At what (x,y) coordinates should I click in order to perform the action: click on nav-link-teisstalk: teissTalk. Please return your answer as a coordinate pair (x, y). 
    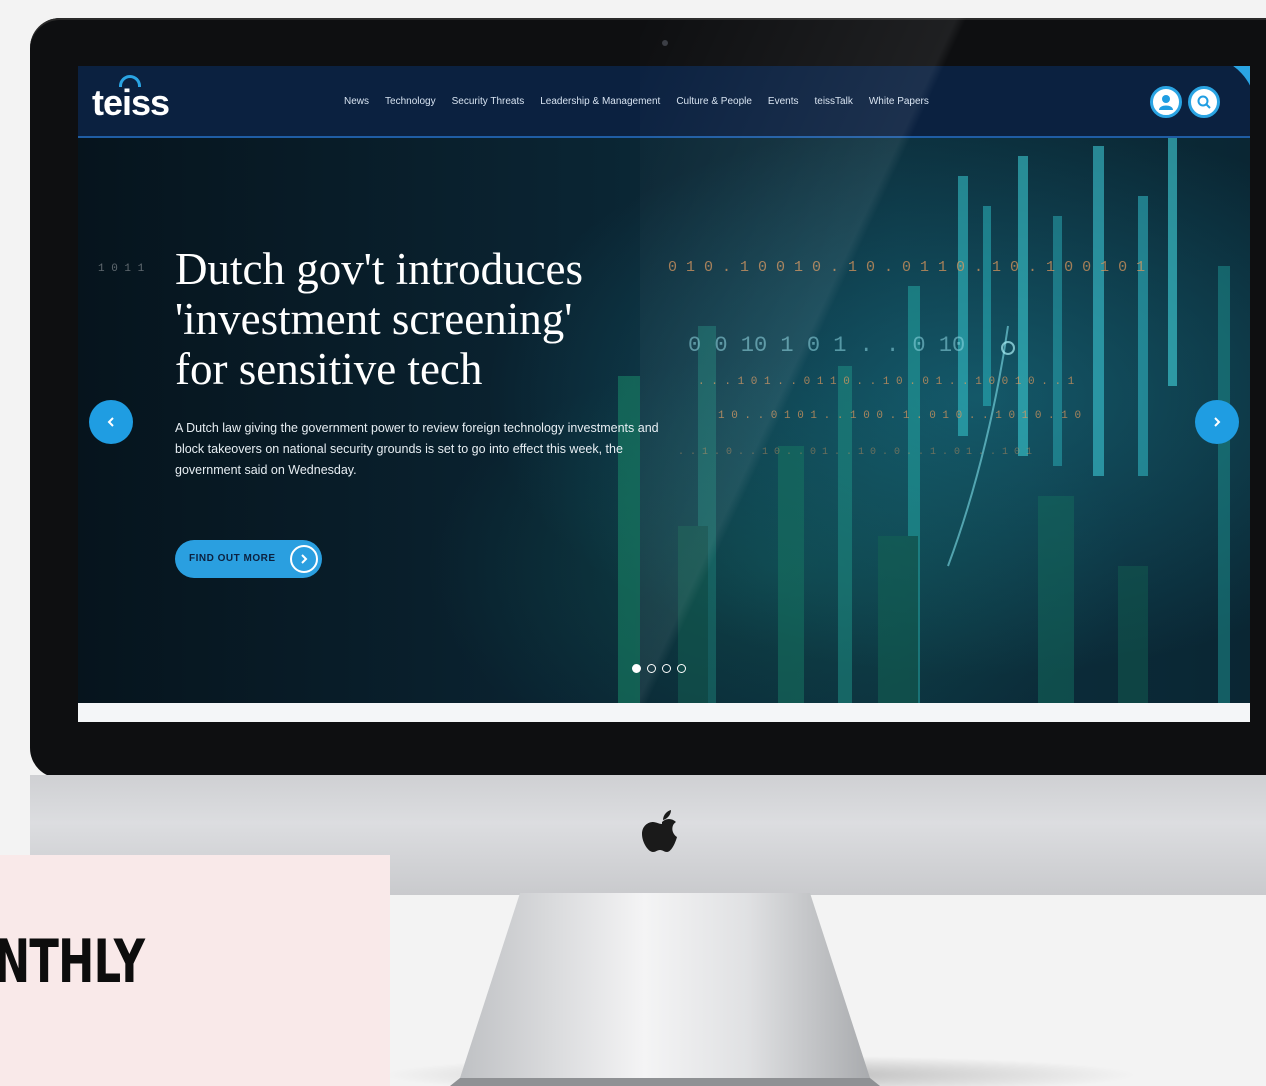
    Looking at the image, I should click on (834, 101).